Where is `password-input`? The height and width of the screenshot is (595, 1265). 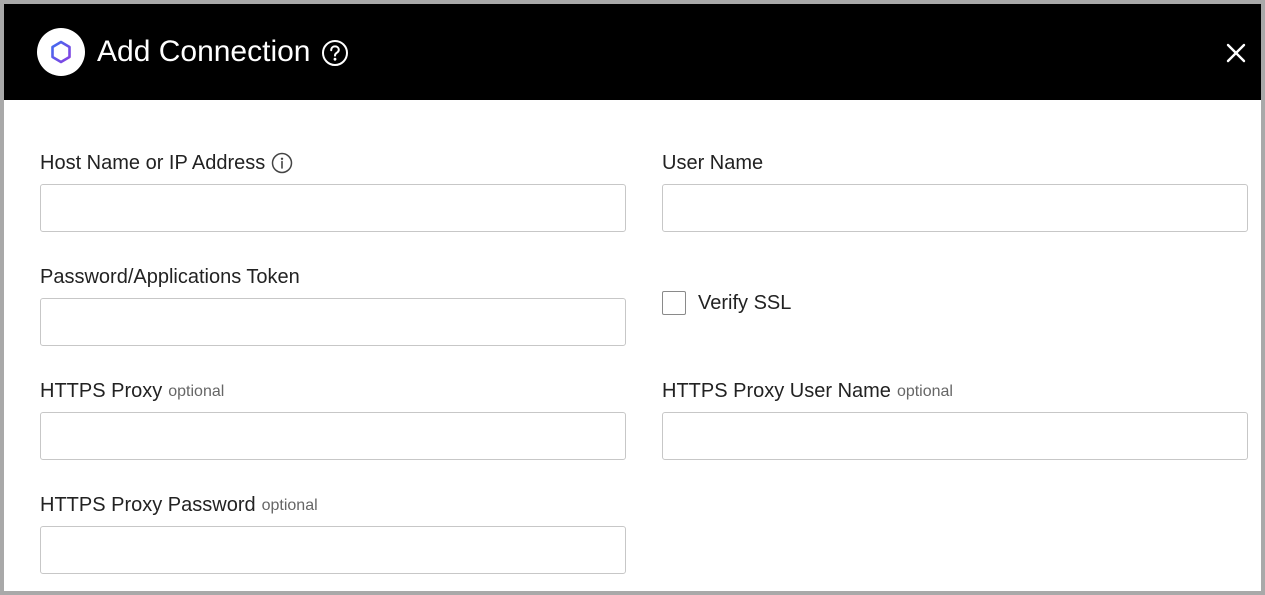 password-input is located at coordinates (333, 322).